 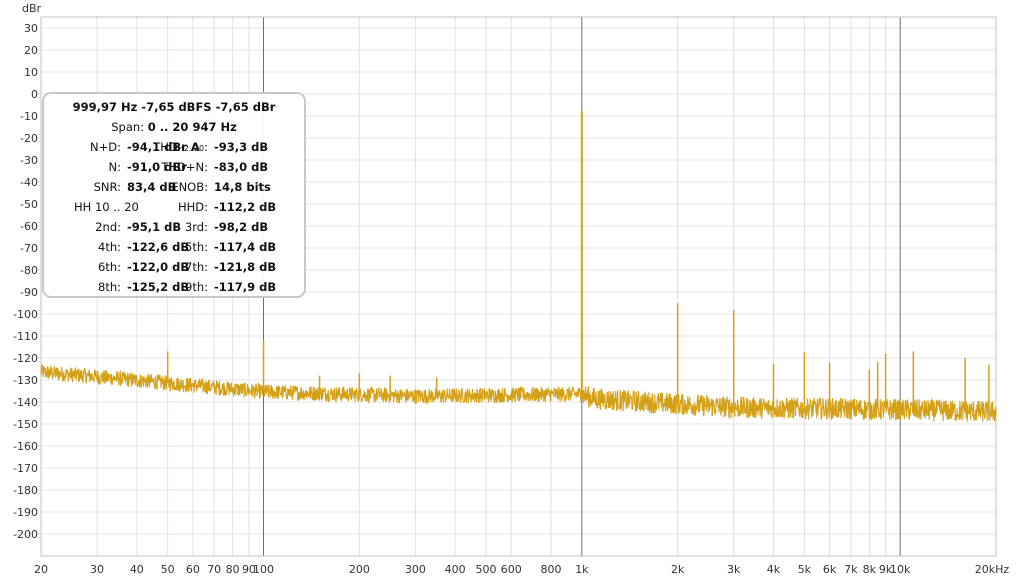 I want to click on x-tick-label: 200, so click(x=359, y=569).